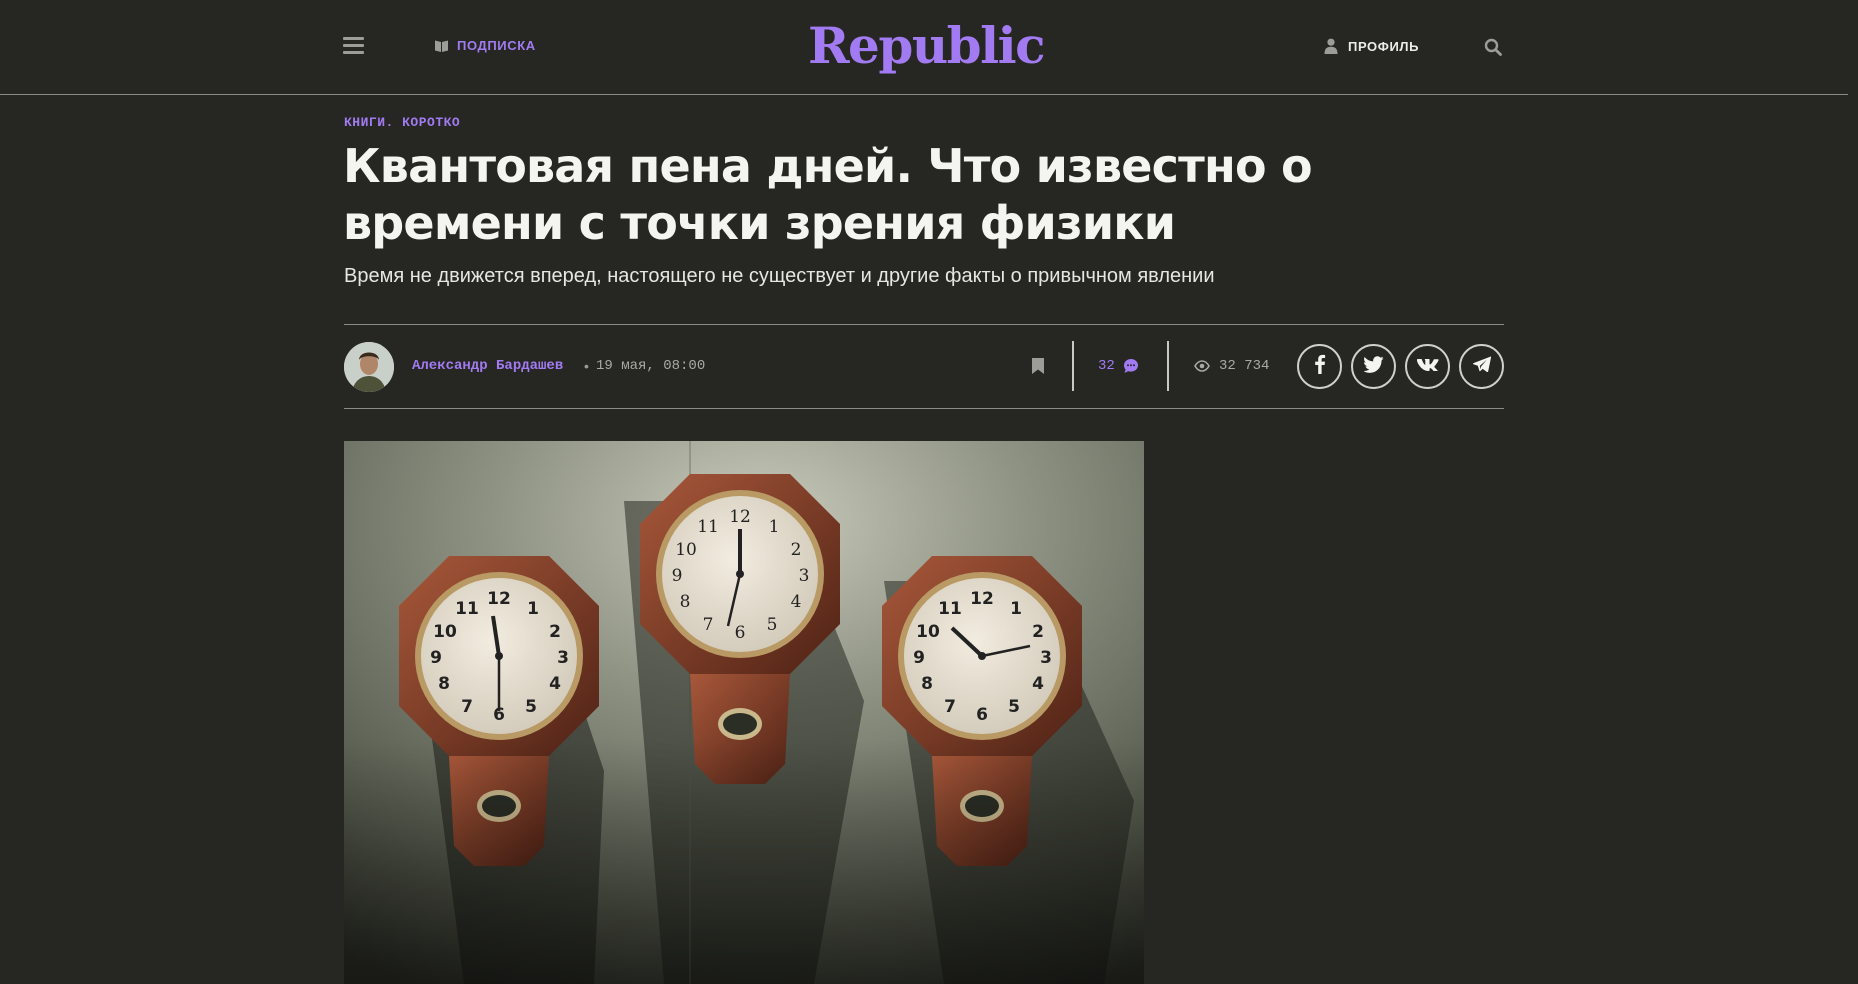 The width and height of the screenshot is (1858, 984). What do you see at coordinates (1106, 366) in the screenshot?
I see `comments-count: 32` at bounding box center [1106, 366].